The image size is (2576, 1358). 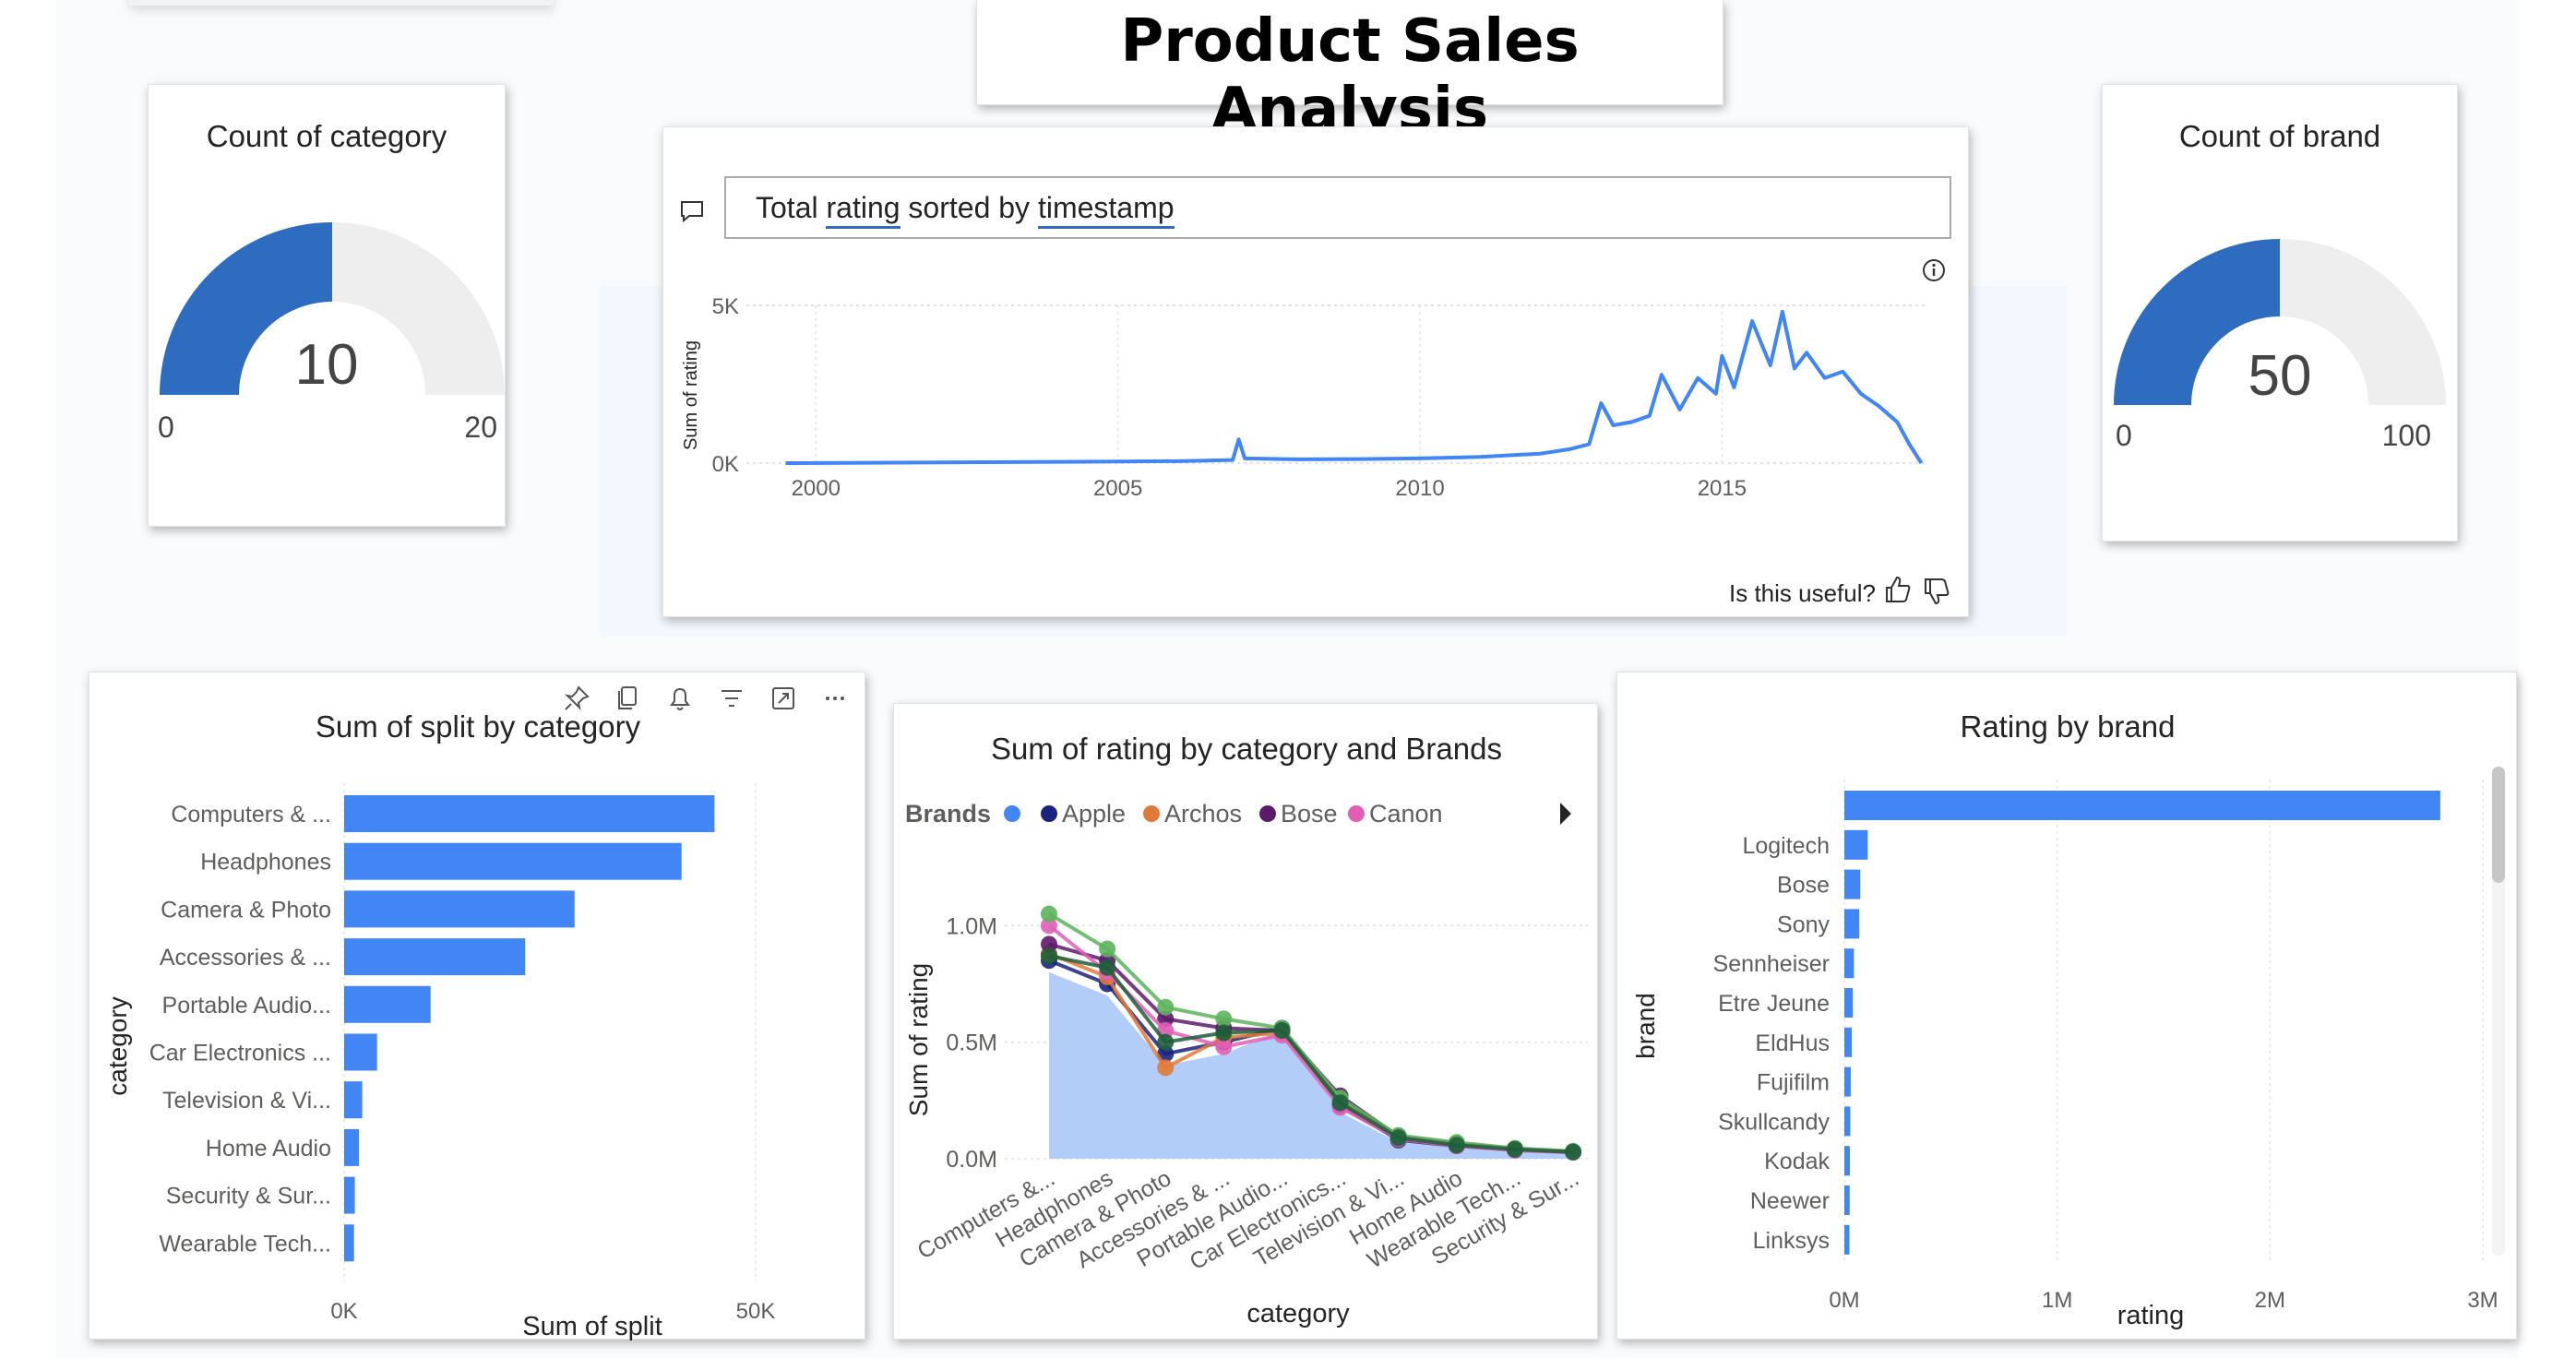 I want to click on split-chart-x-tick: 0K, so click(x=343, y=1311).